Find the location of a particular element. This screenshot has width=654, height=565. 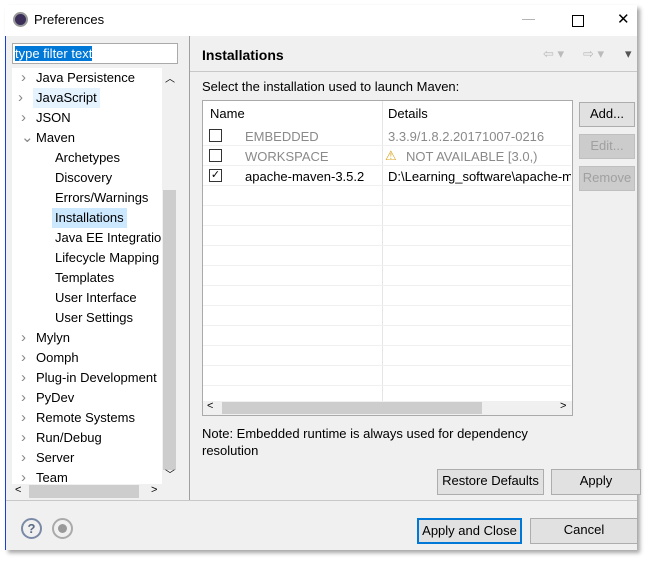

column-header-details: Details is located at coordinates (408, 113).